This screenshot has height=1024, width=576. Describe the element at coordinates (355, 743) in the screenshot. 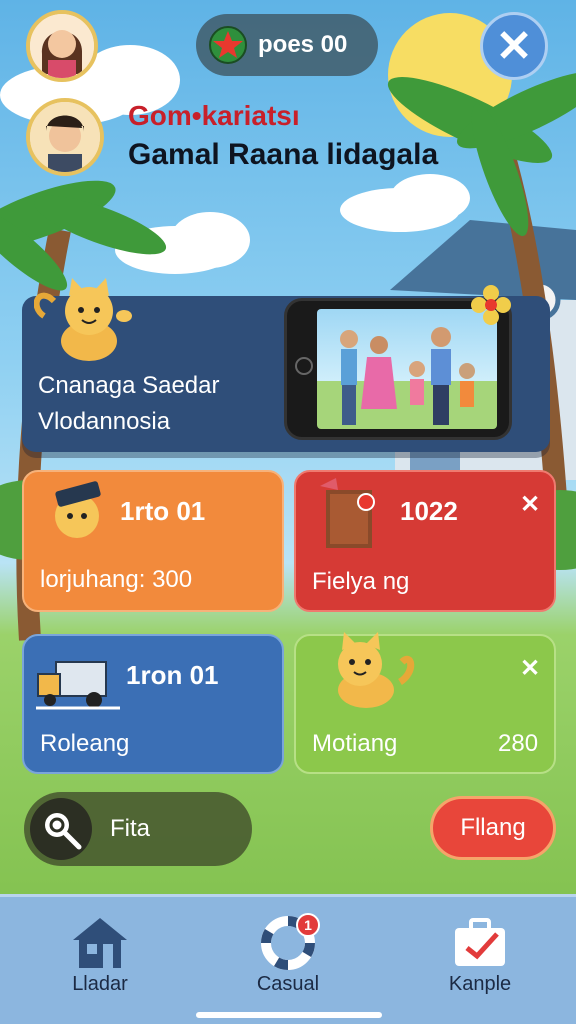

I see `card-4-subtitle: Motiang` at that location.